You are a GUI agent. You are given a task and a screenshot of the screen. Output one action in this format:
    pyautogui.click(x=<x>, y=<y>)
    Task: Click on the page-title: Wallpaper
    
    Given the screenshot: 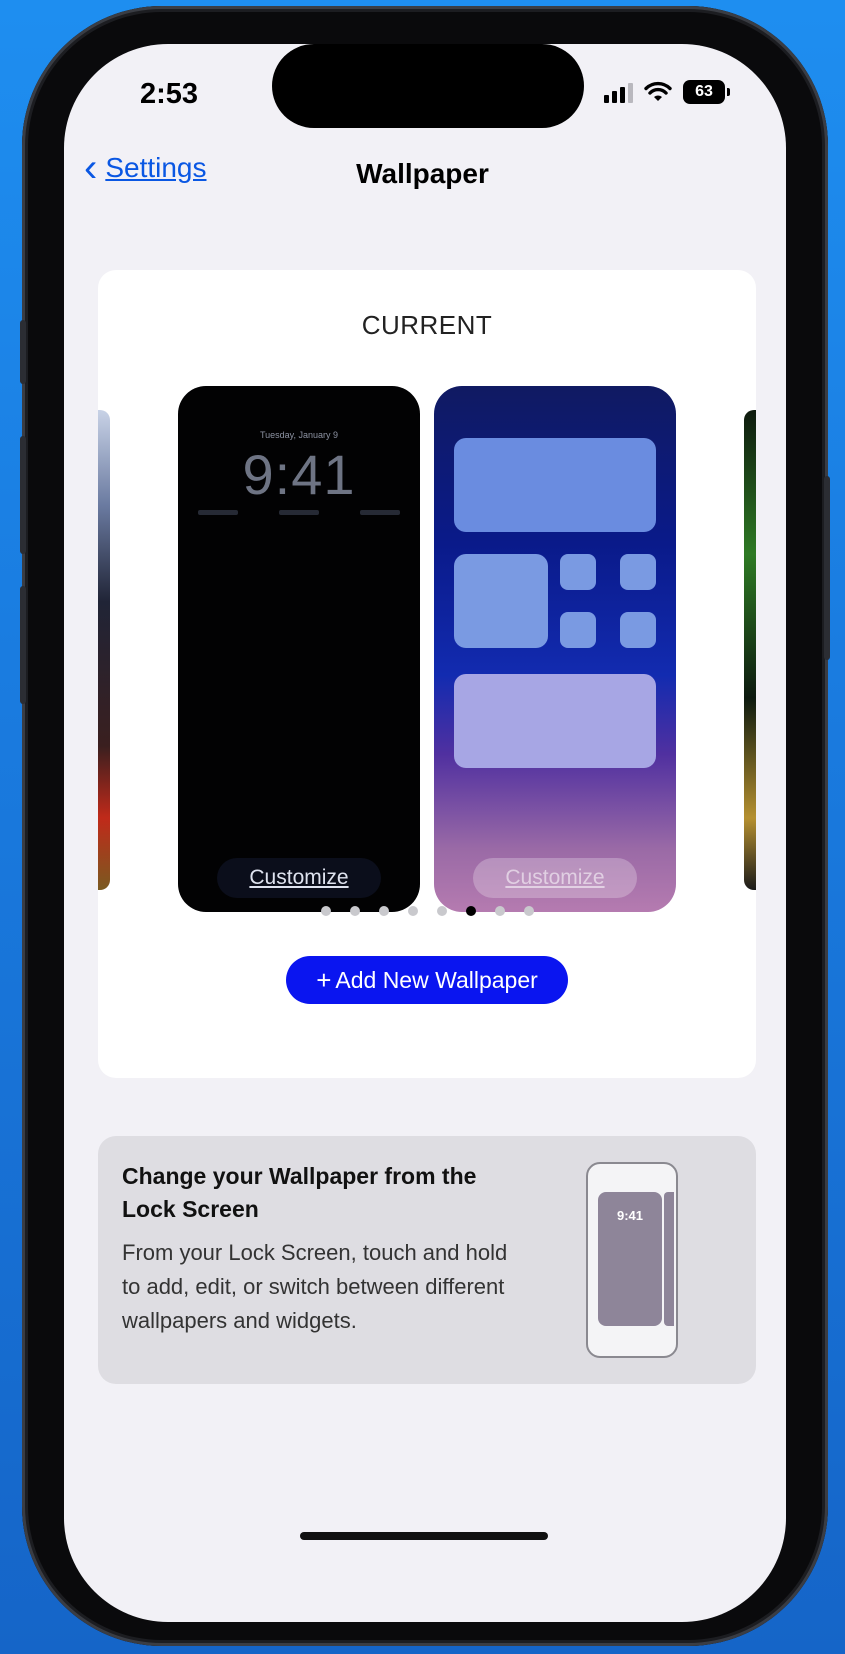 What is the action you would take?
    pyautogui.click(x=422, y=173)
    